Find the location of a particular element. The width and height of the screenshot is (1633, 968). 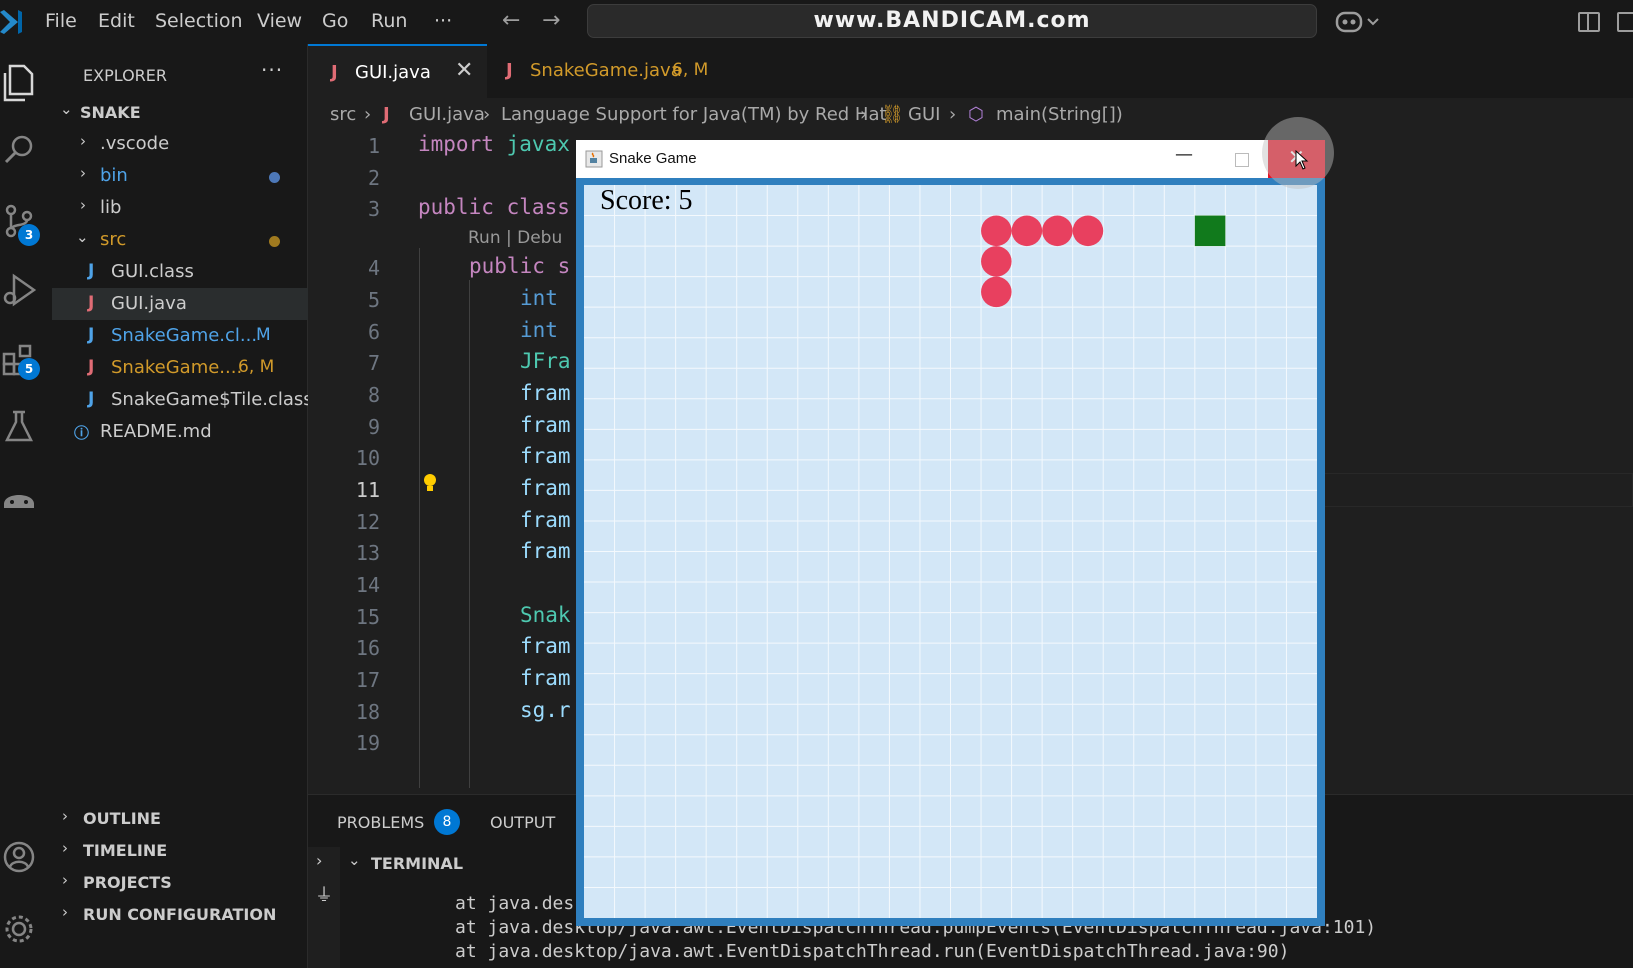

section-run-configuration: › RUN CONFIGURATION is located at coordinates (180, 915).